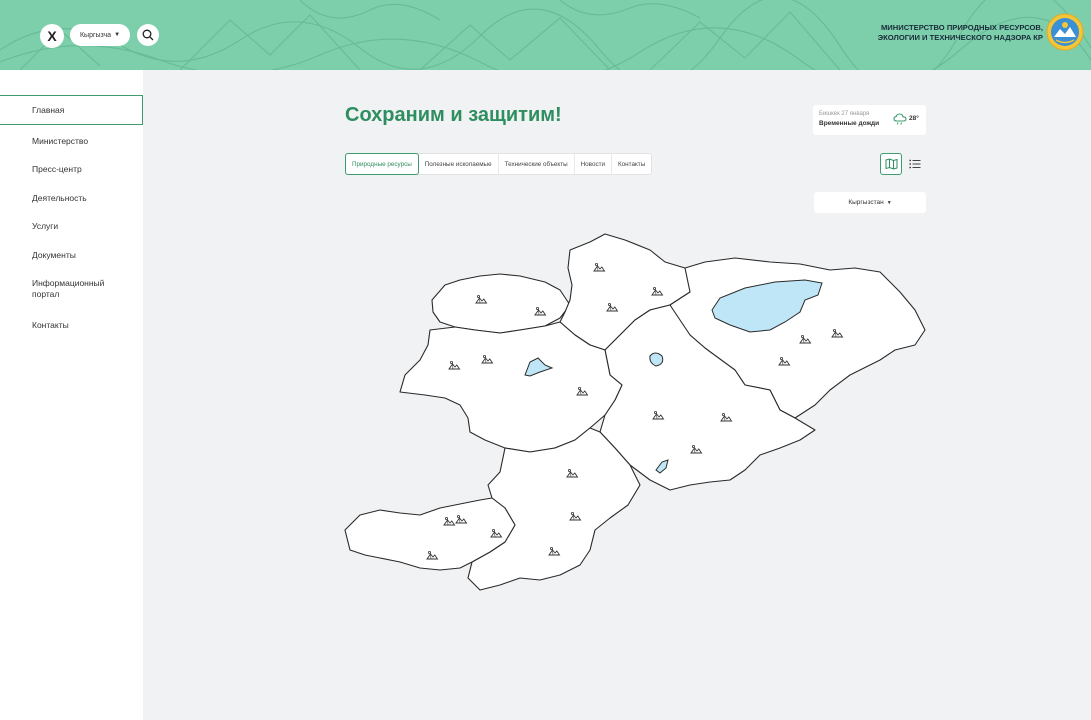 The height and width of the screenshot is (720, 1091). Describe the element at coordinates (71, 110) in the screenshot. I see `sidebar-item-home: Главная` at that location.